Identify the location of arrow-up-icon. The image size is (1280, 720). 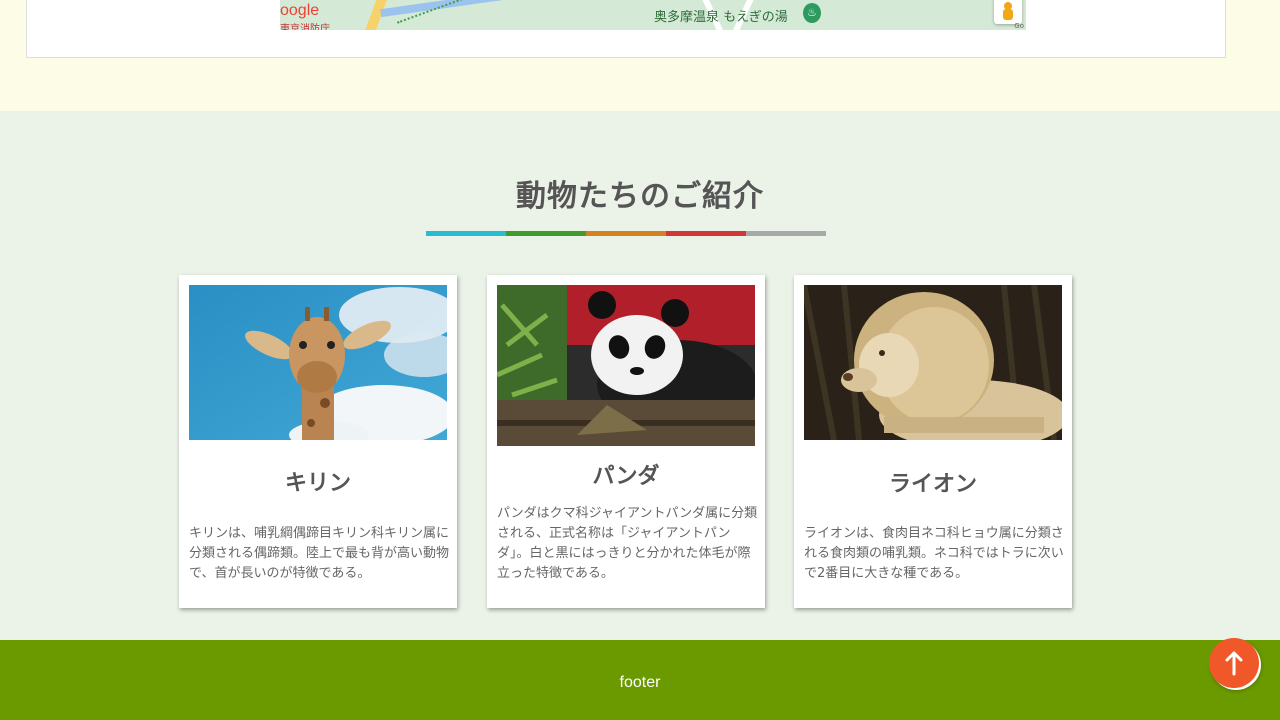
(1234, 663).